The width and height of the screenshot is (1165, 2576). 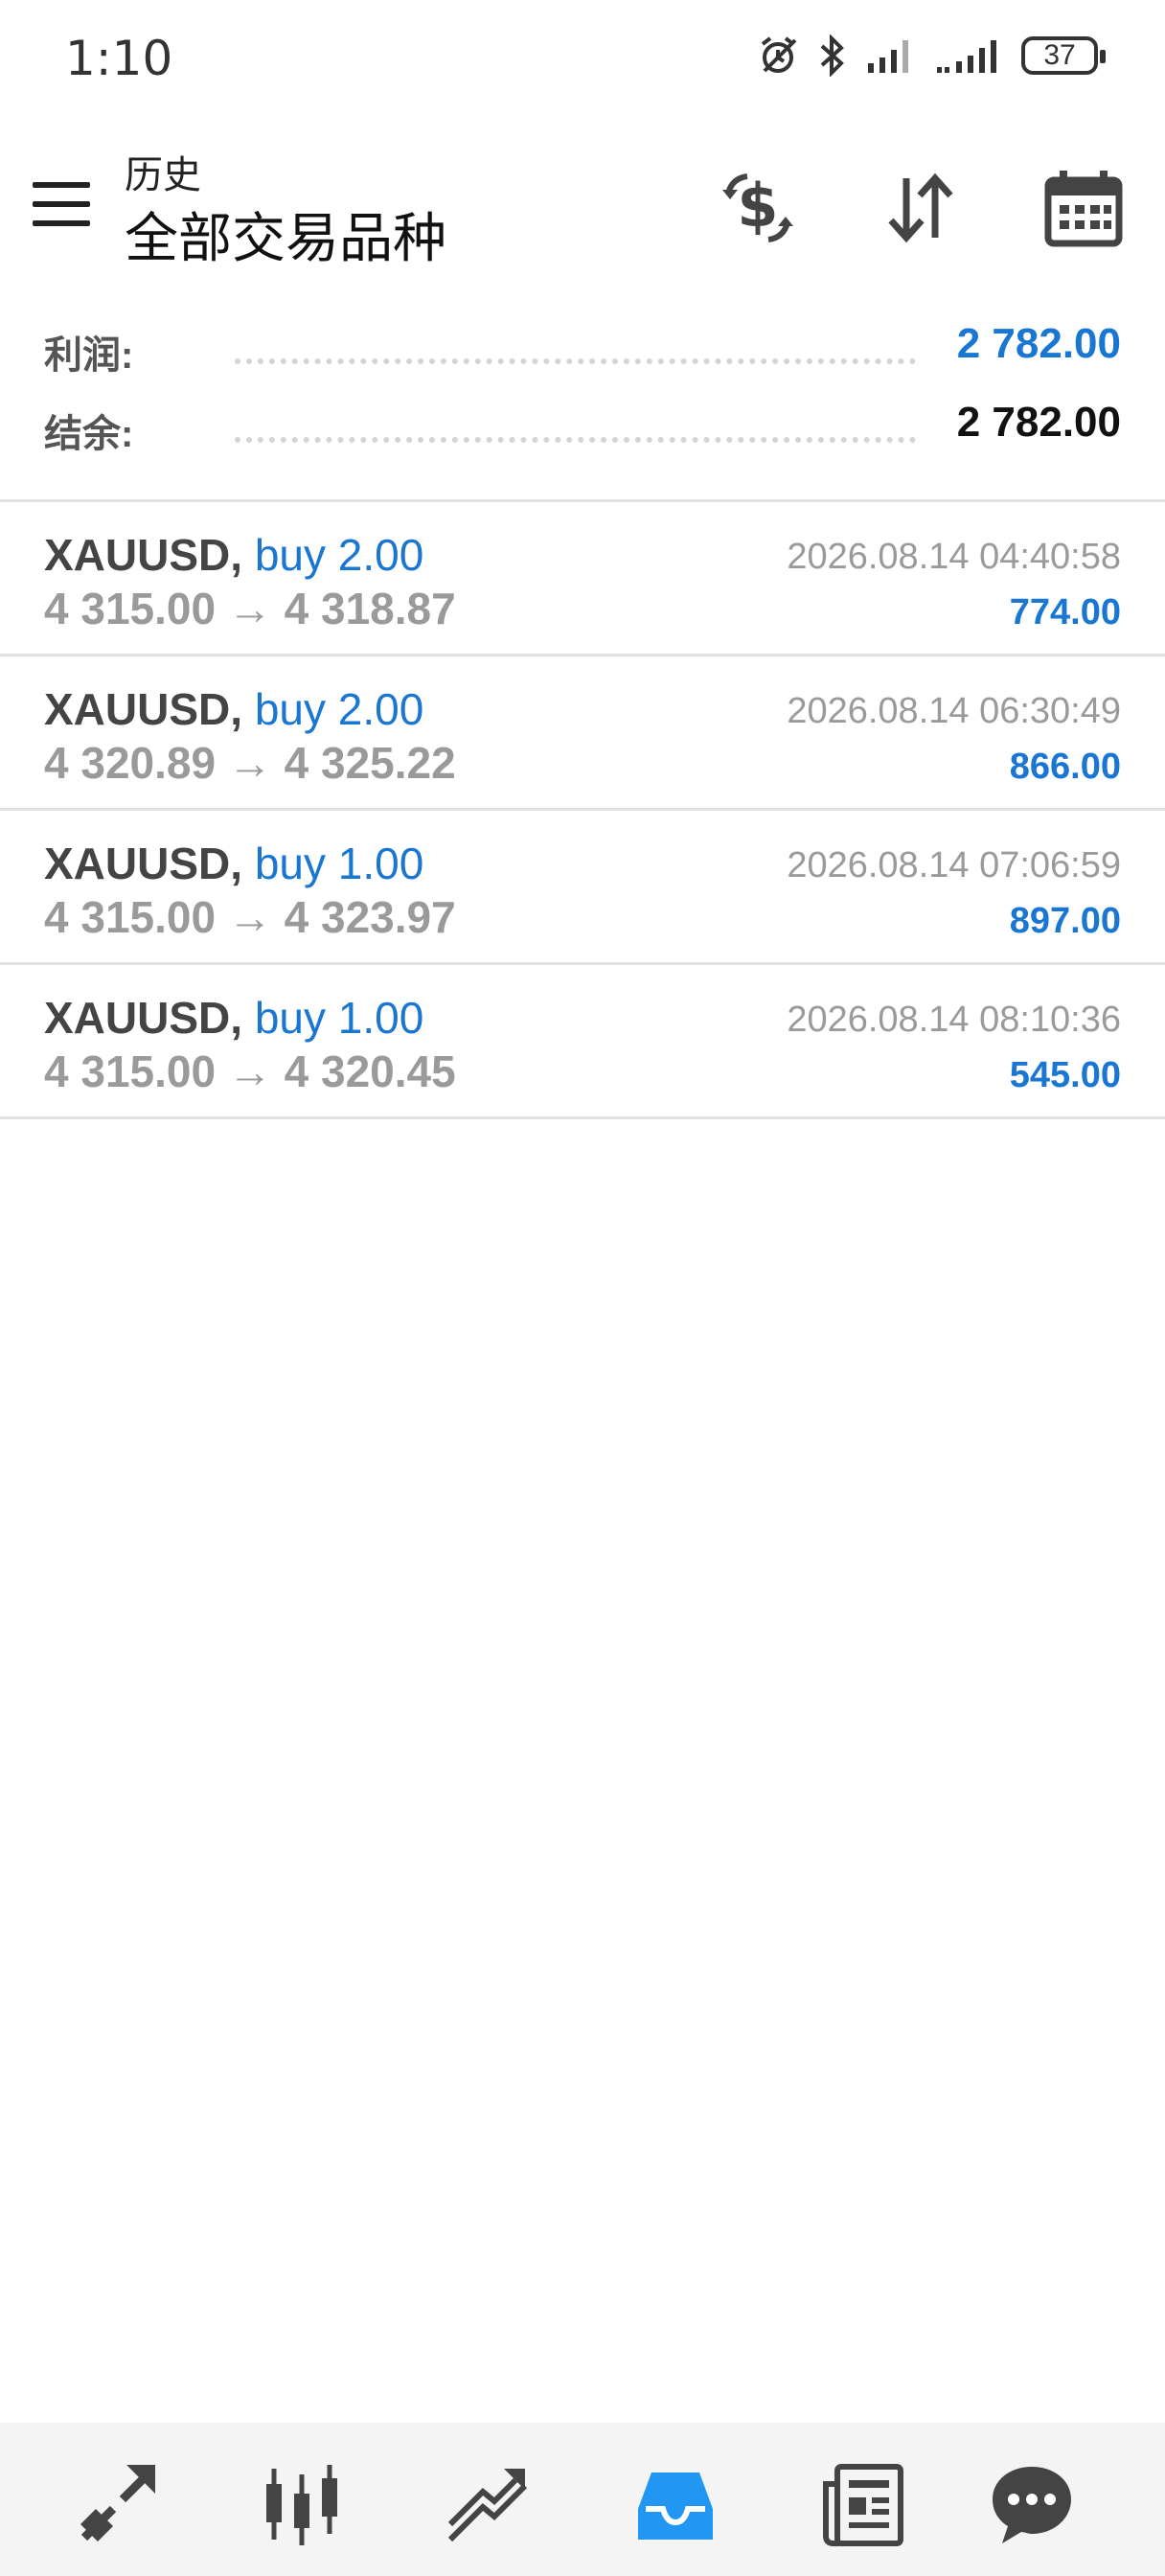 I want to click on trade-profit: 897.00, so click(x=1065, y=921).